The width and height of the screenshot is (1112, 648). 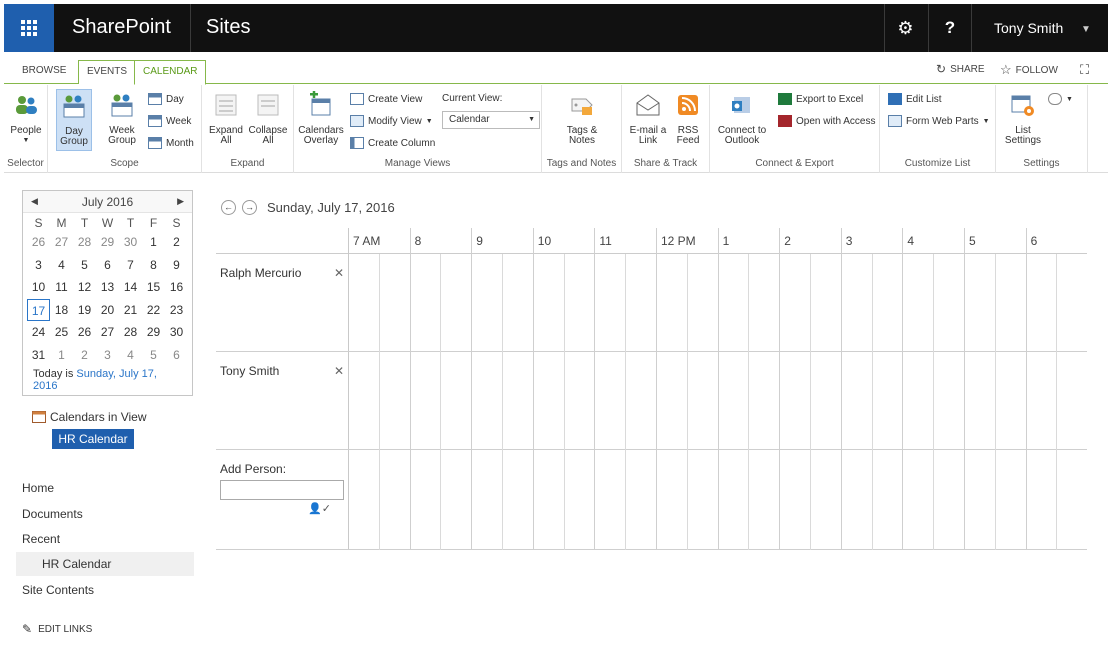 I want to click on next-month-arrow-icon: ▶, so click(x=180, y=201).